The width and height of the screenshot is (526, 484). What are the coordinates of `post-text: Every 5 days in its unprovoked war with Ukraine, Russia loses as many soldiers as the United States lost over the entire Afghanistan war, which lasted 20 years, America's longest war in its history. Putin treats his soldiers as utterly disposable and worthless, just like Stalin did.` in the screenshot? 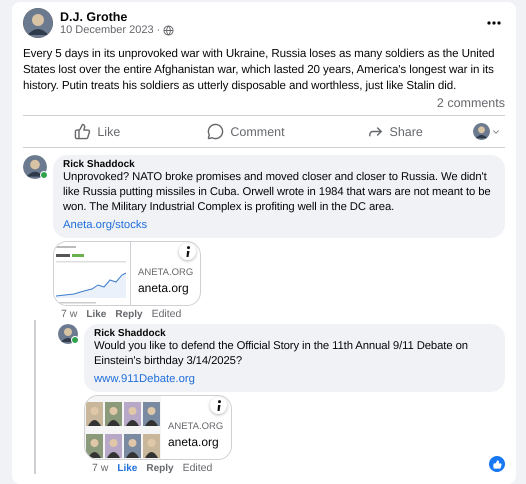 It's located at (259, 70).